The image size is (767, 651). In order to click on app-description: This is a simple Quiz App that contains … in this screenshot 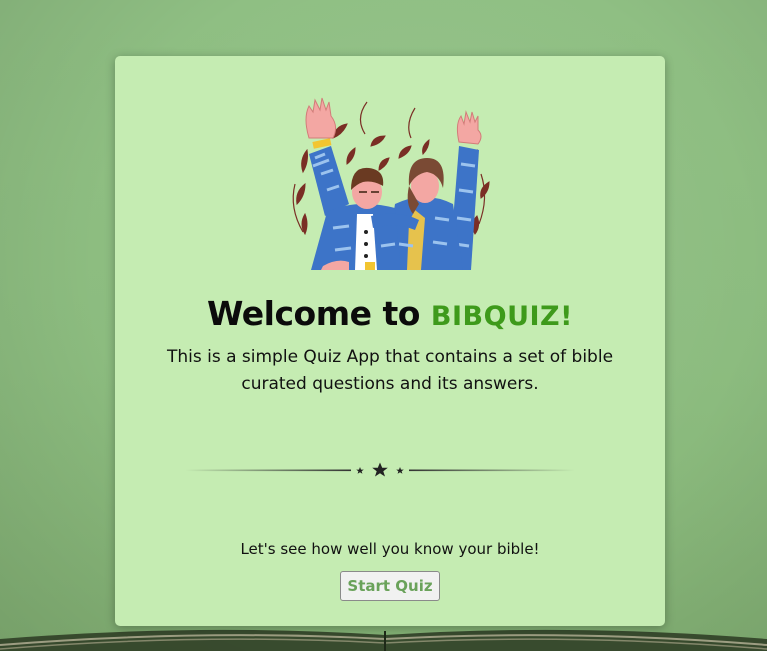, I will do `click(390, 370)`.